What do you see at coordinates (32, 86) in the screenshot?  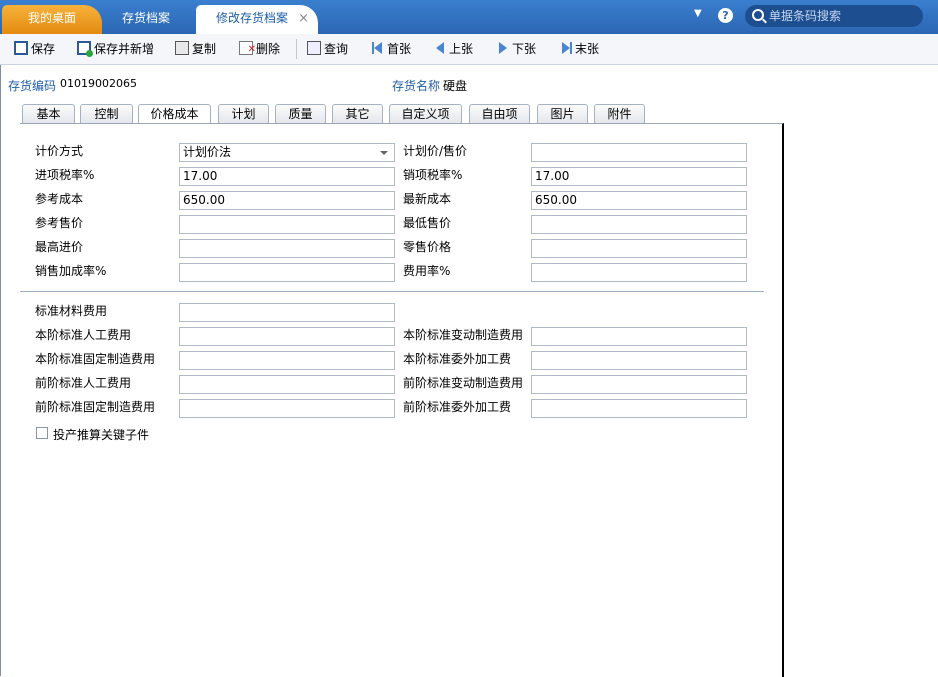 I see `inventory-code-label: 存货编码` at bounding box center [32, 86].